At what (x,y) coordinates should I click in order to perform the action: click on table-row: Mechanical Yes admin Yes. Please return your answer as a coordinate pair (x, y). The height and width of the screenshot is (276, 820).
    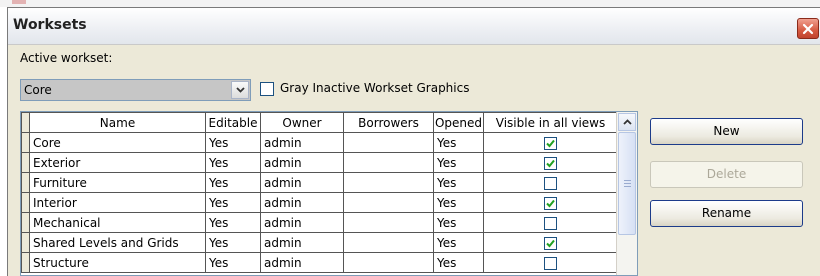
    Looking at the image, I should click on (319, 222).